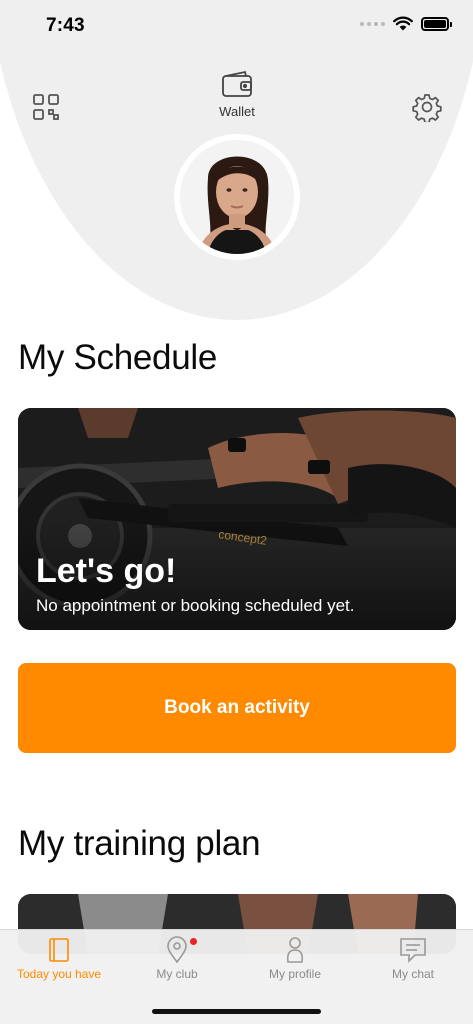 Image resolution: width=473 pixels, height=1024 pixels. Describe the element at coordinates (59, 965) in the screenshot. I see `tab-today-you-have: Today you have` at that location.